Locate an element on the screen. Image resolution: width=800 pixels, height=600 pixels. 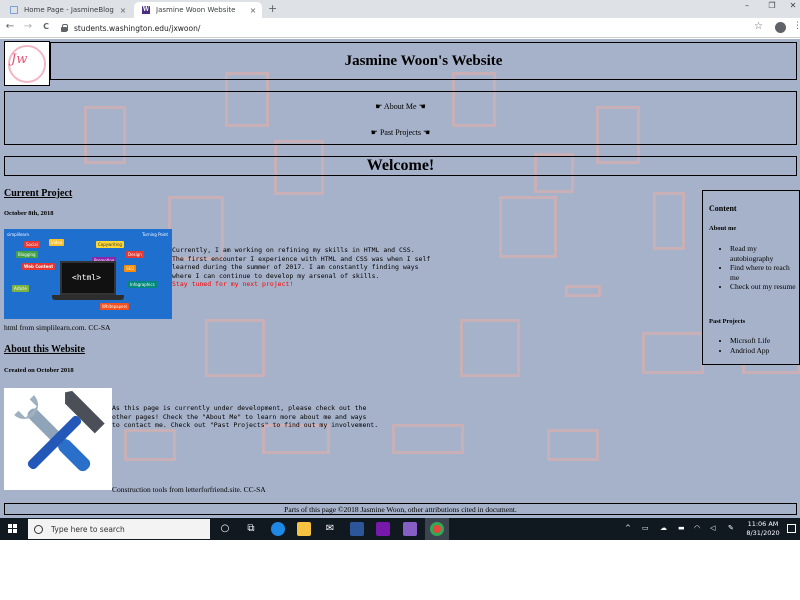
nav-link-about-me: ☛ About Me ☚ is located at coordinates (400, 106).